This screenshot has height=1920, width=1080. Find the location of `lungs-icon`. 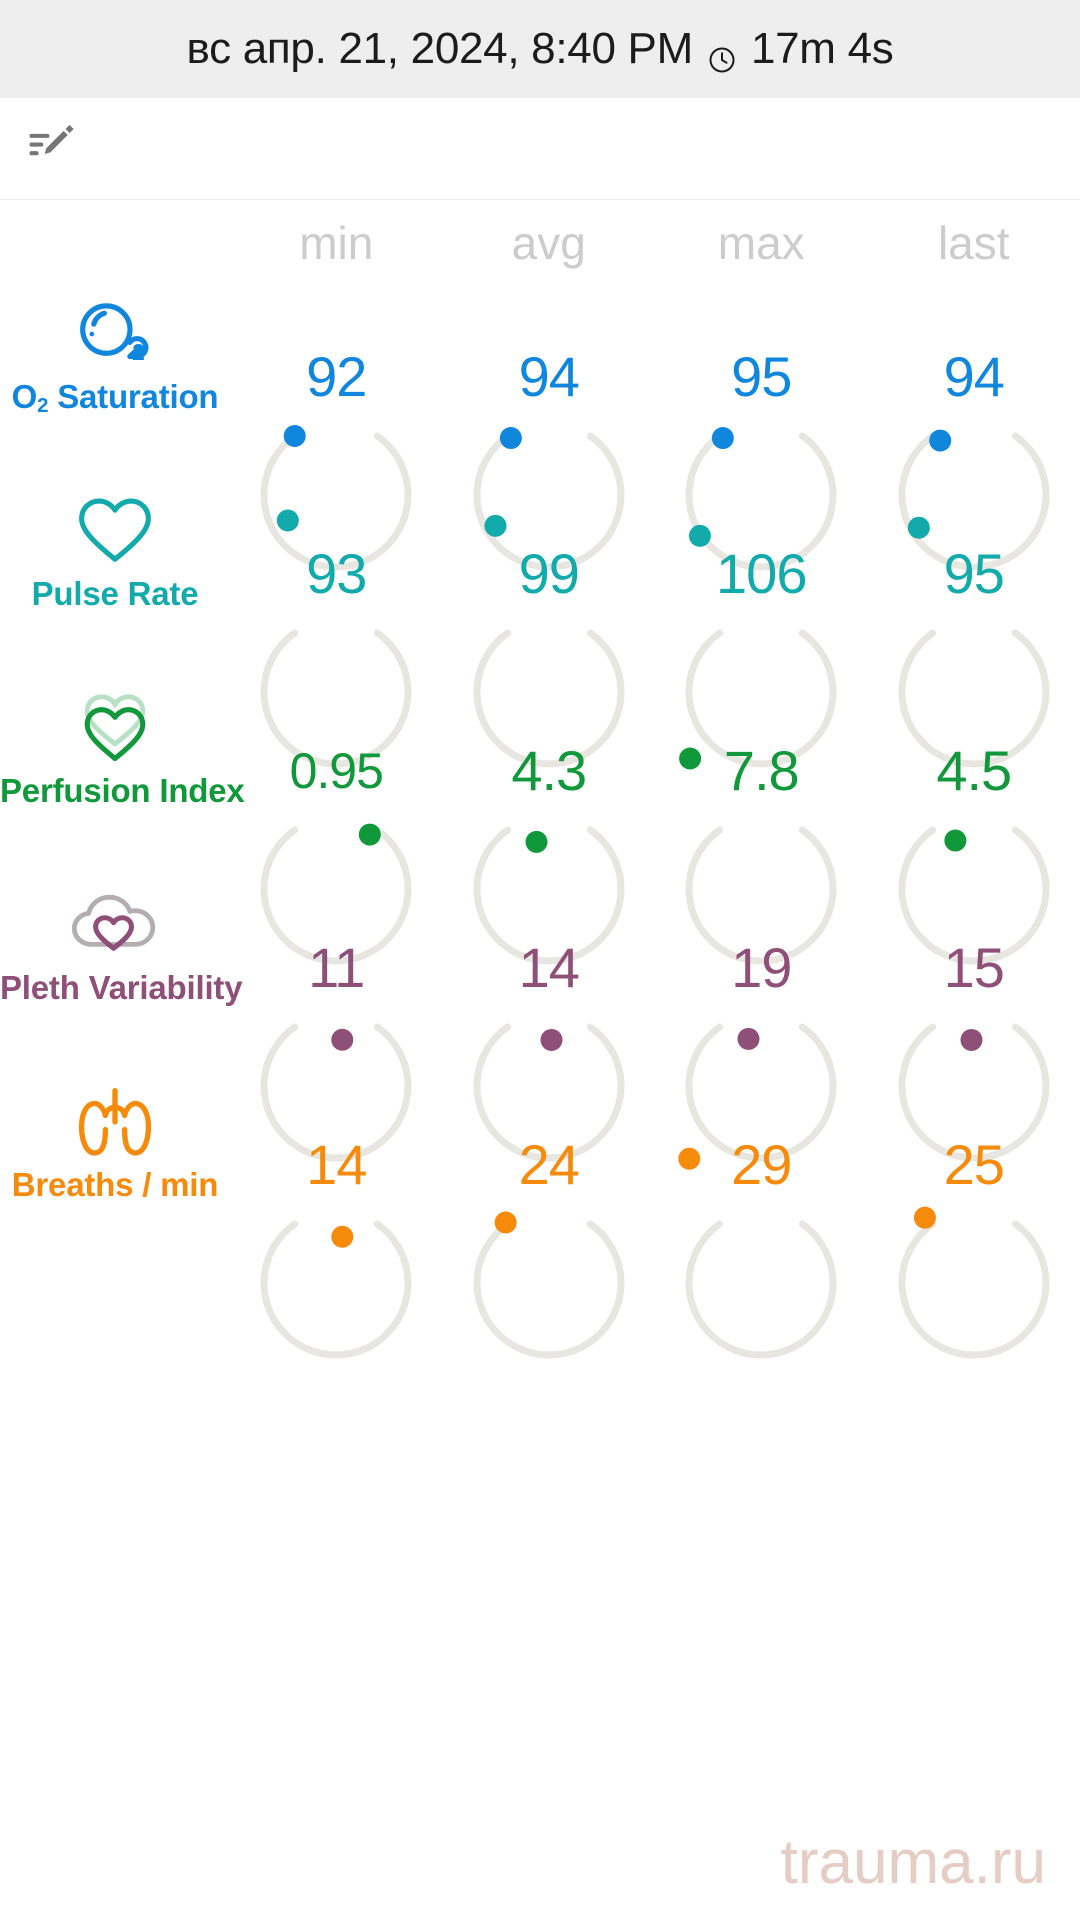

lungs-icon is located at coordinates (115, 1122).